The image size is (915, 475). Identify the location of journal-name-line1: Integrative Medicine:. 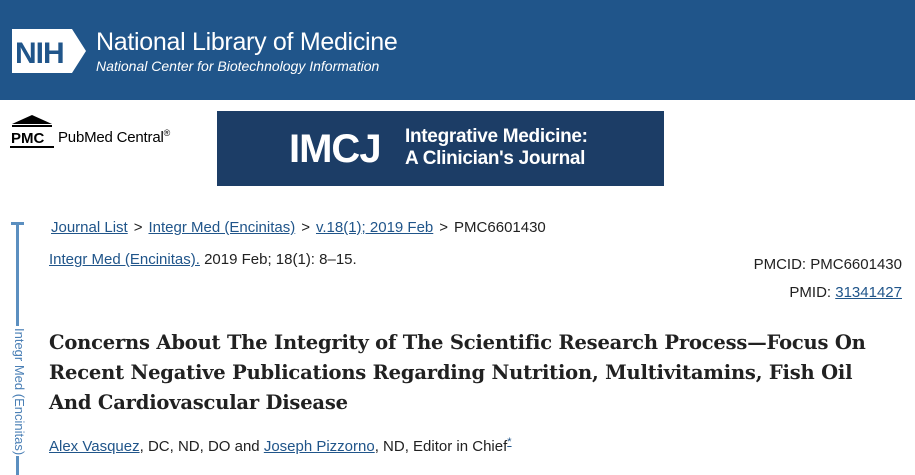
(496, 136).